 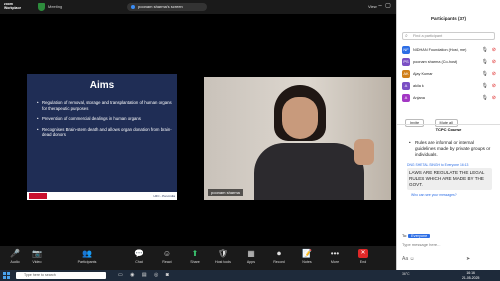 What do you see at coordinates (87, 258) in the screenshot?
I see `participants-button: 👥 Participants` at bounding box center [87, 258].